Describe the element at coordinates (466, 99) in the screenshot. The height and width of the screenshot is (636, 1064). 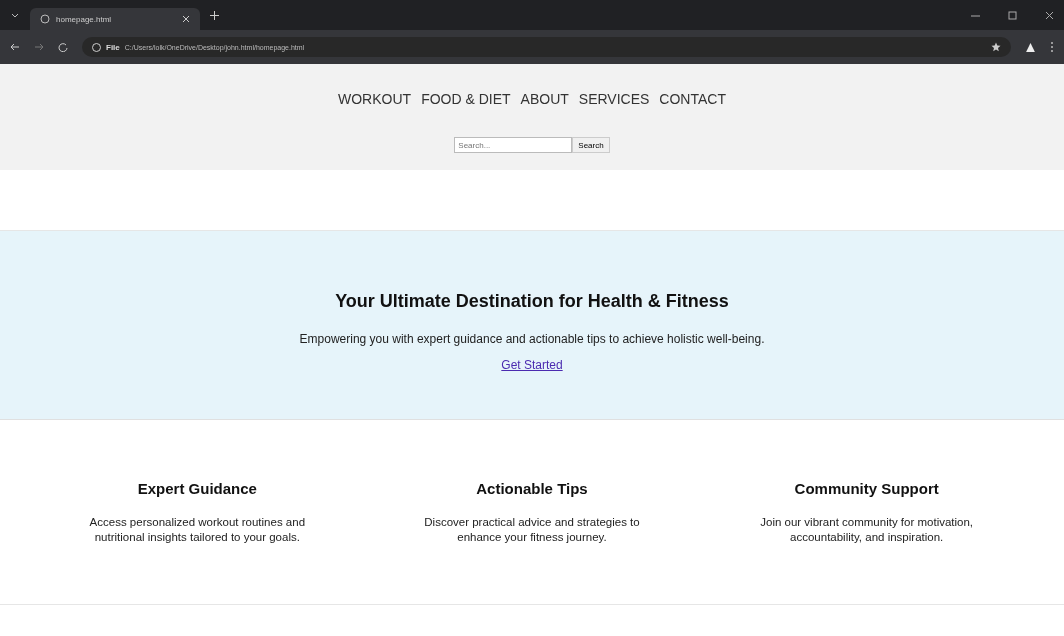
I see `nav-link: FOOD & DIET` at that location.